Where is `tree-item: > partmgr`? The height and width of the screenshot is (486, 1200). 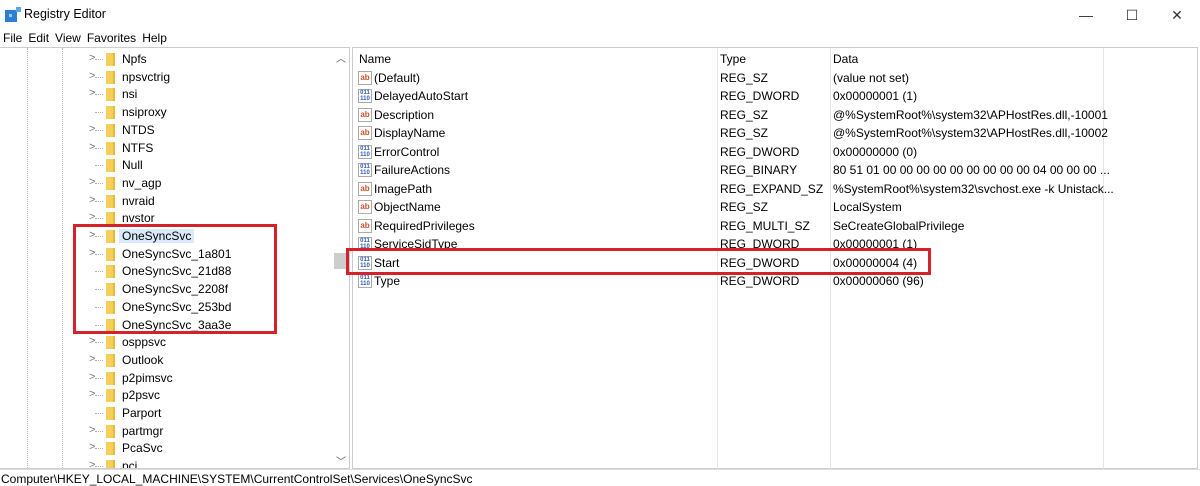 tree-item: > partmgr is located at coordinates (165, 431).